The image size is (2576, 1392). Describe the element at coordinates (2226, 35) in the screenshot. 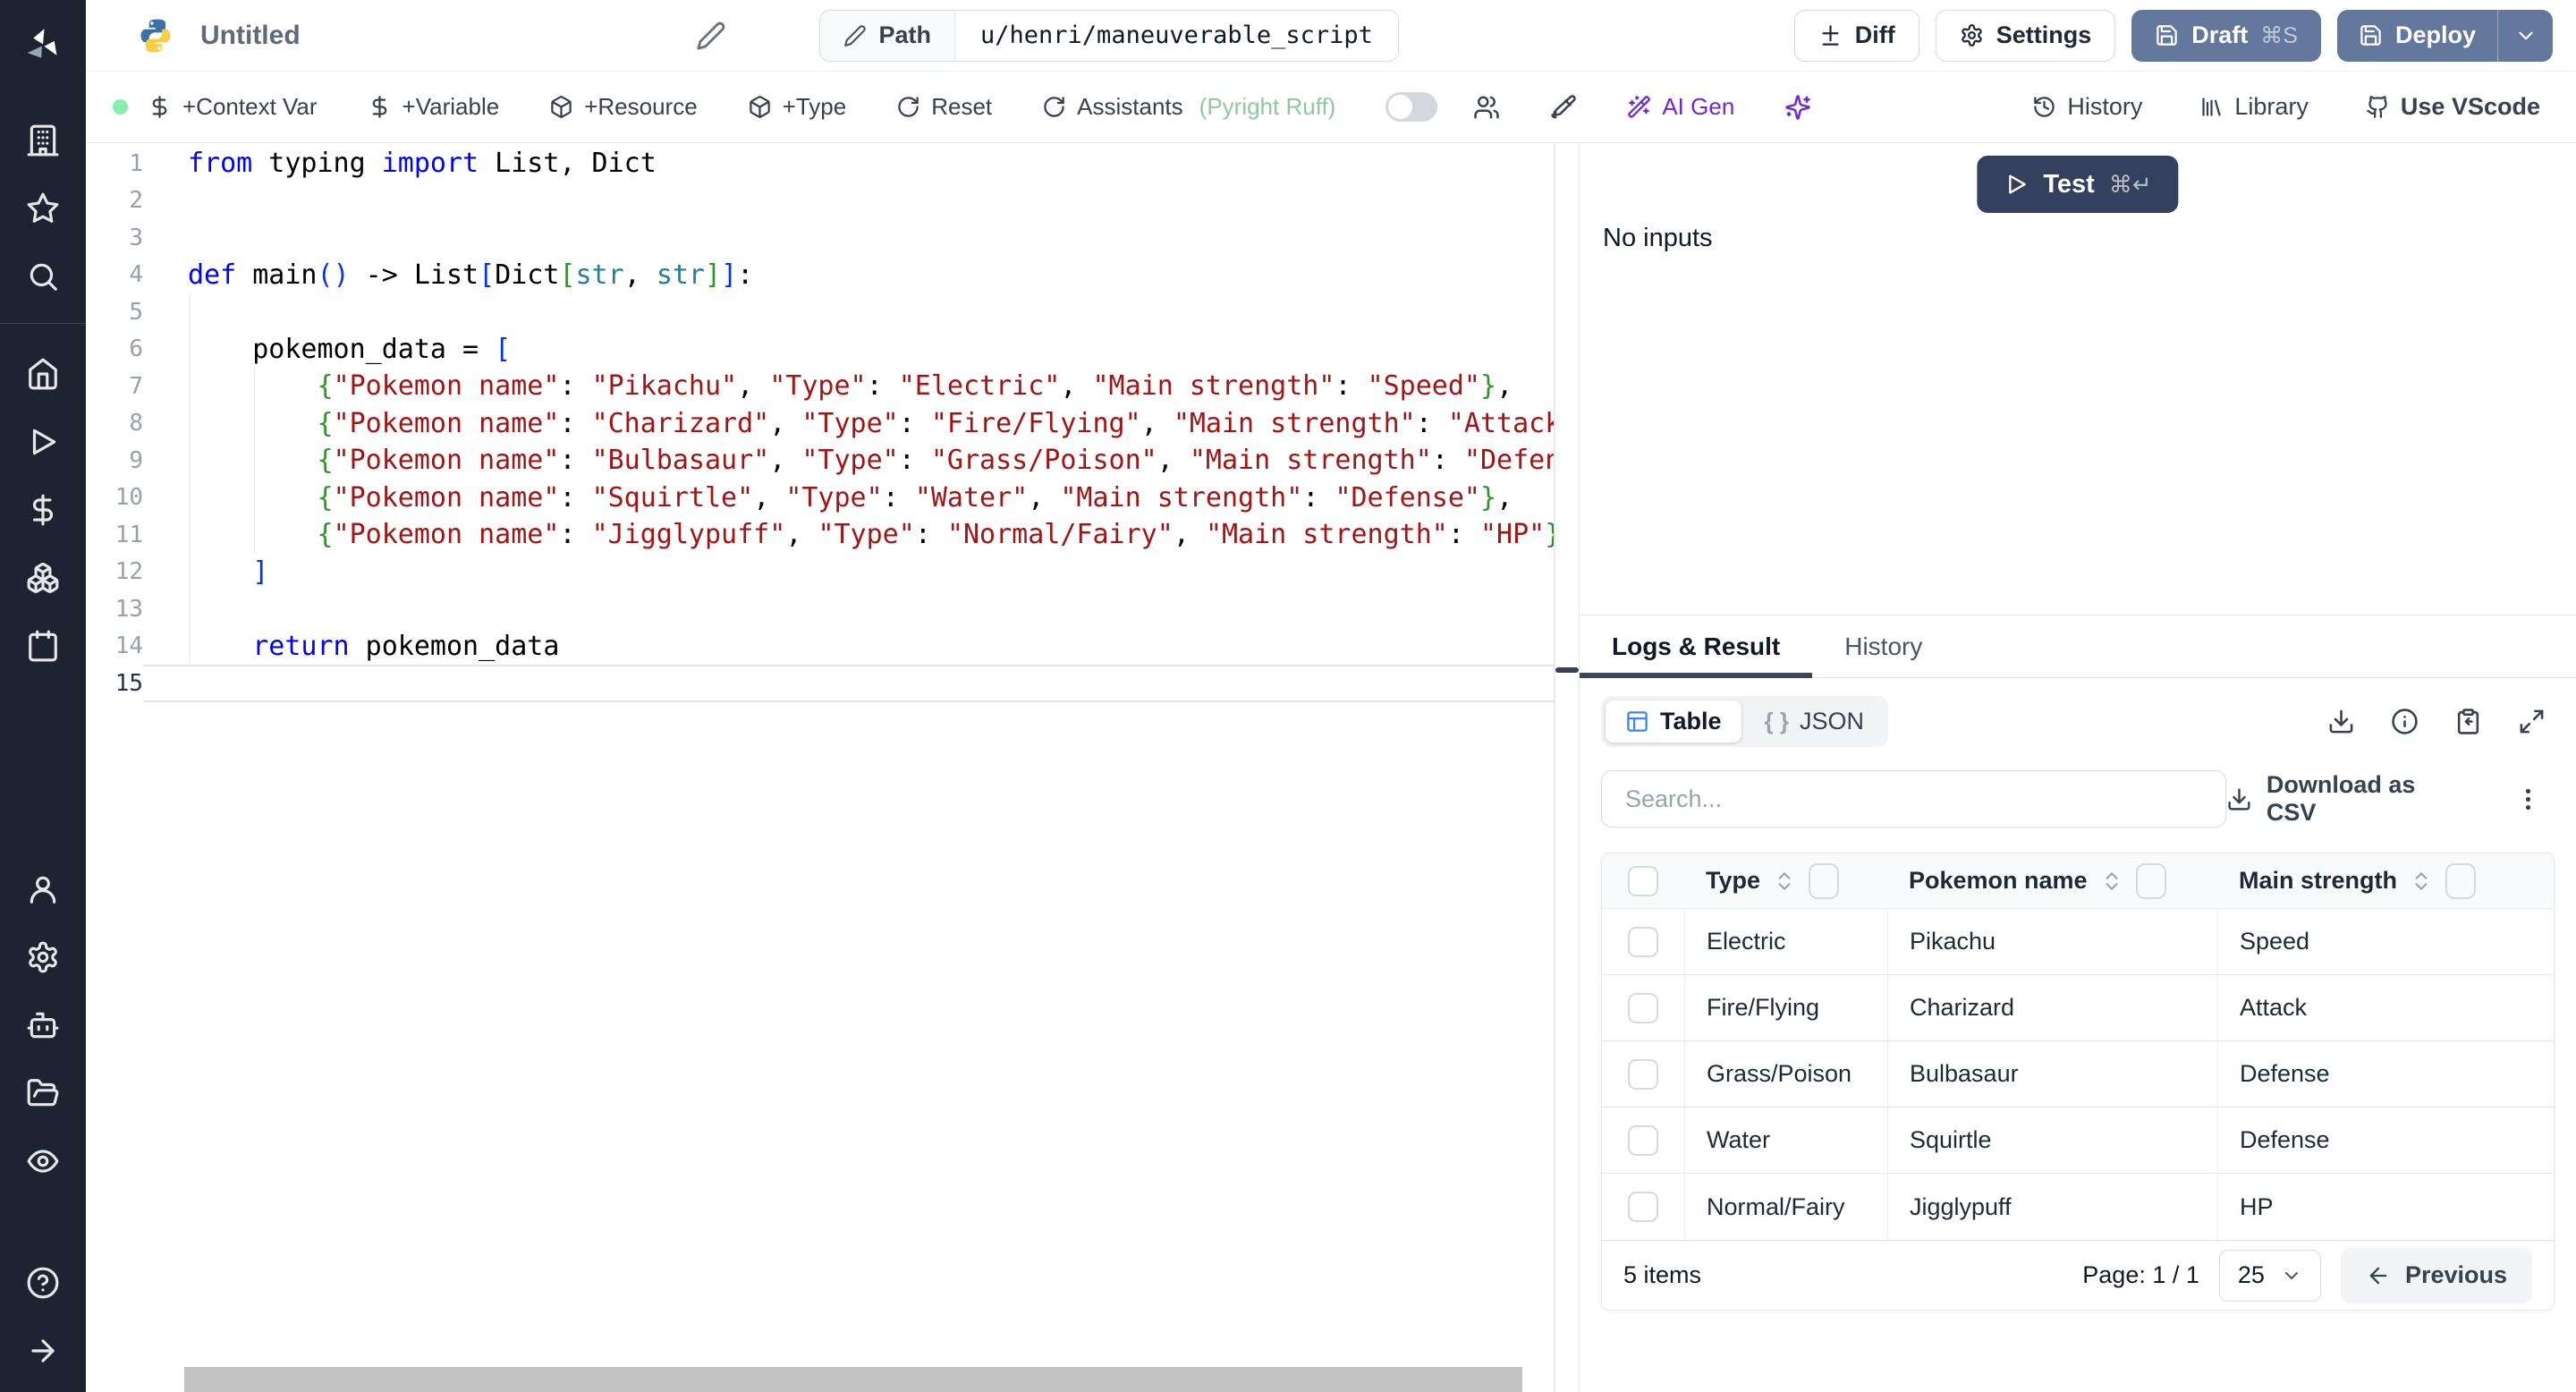

I see `draft-button: Draft ⌘S` at that location.